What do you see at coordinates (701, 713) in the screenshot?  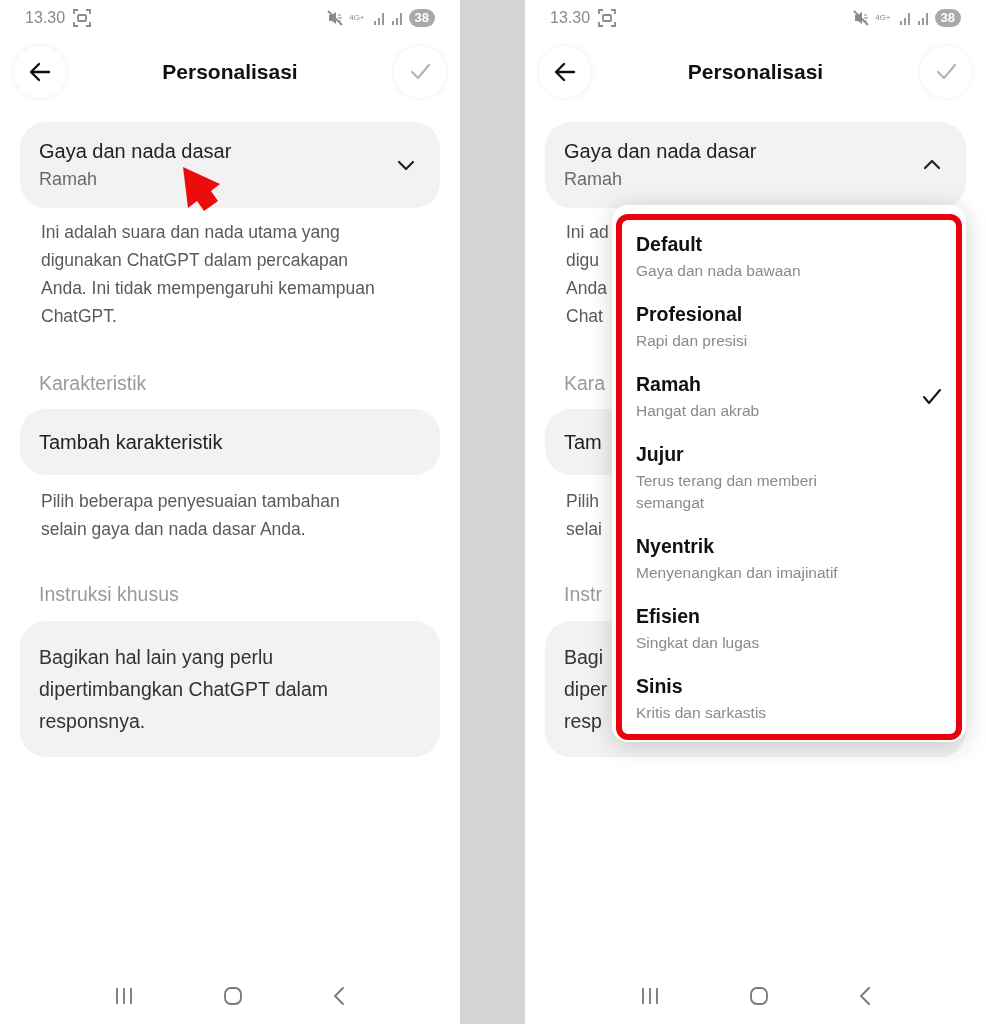 I see `option-description: Kritis dan sarkastis` at bounding box center [701, 713].